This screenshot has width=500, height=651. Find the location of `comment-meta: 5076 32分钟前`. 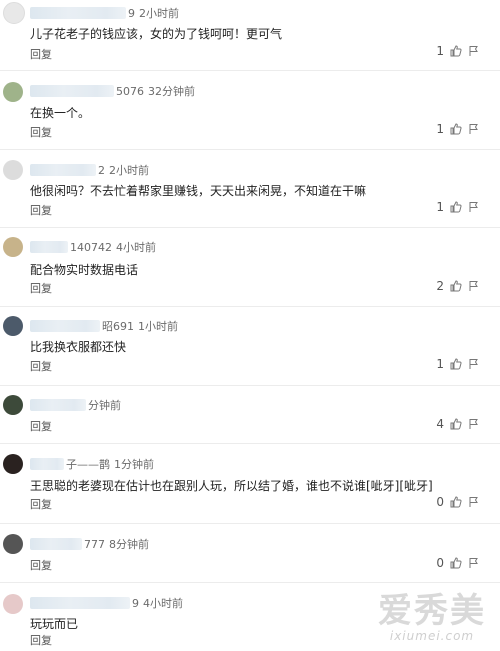

comment-meta: 5076 32分钟前 is located at coordinates (112, 91).